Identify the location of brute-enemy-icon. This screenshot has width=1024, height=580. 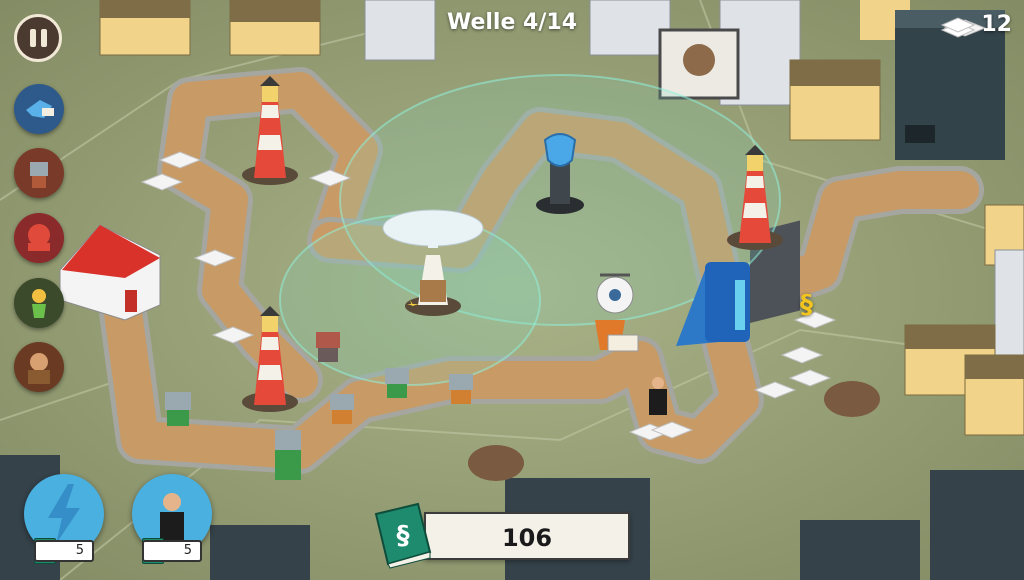
(39, 367).